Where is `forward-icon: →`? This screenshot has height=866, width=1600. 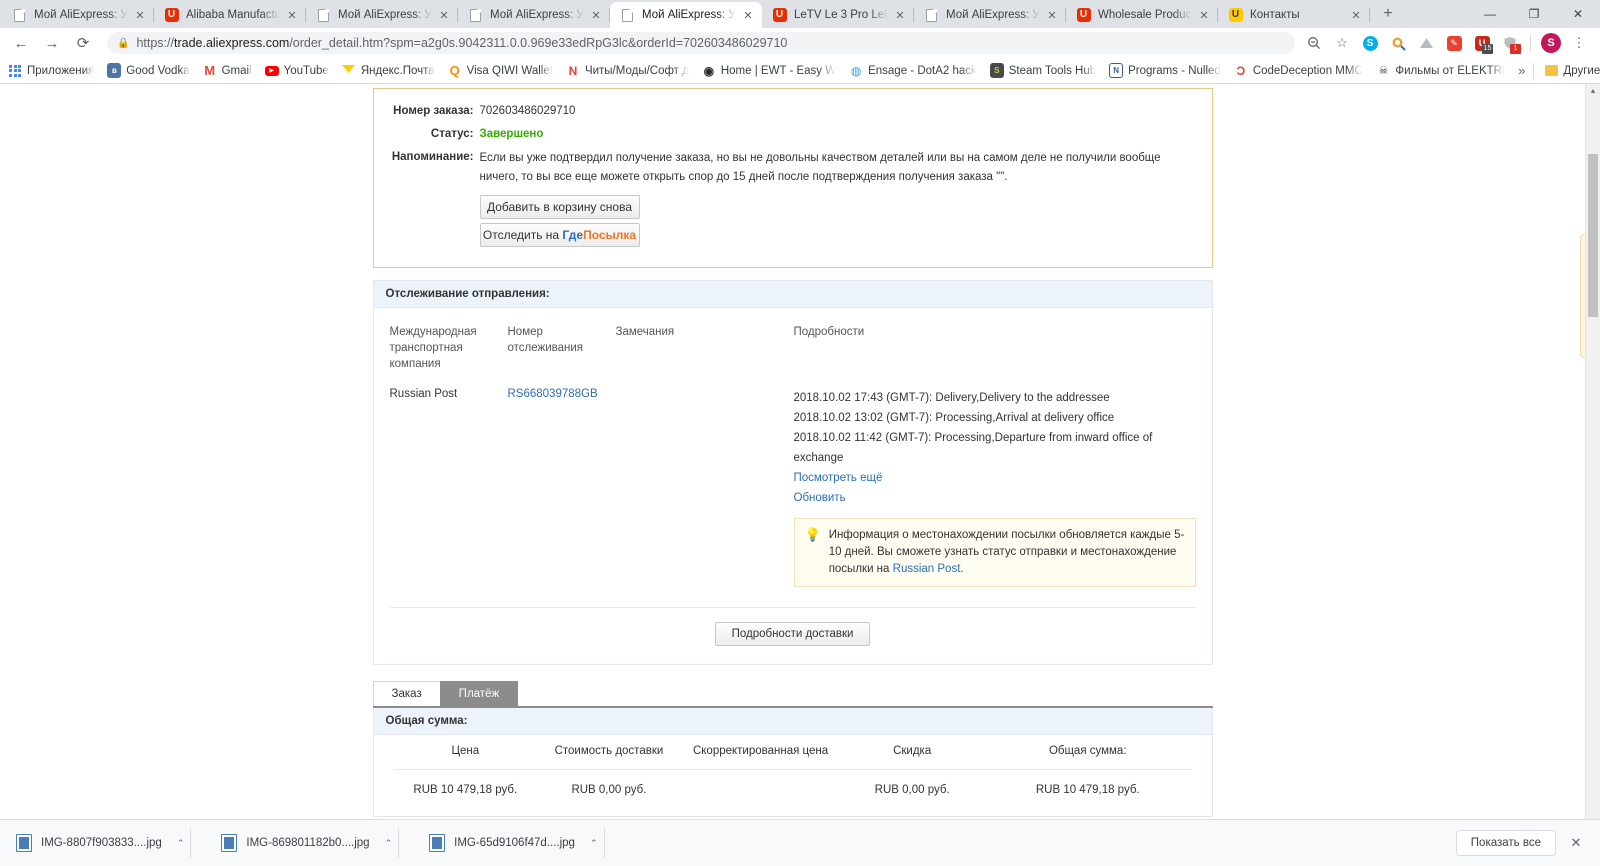 forward-icon: → is located at coordinates (52, 43).